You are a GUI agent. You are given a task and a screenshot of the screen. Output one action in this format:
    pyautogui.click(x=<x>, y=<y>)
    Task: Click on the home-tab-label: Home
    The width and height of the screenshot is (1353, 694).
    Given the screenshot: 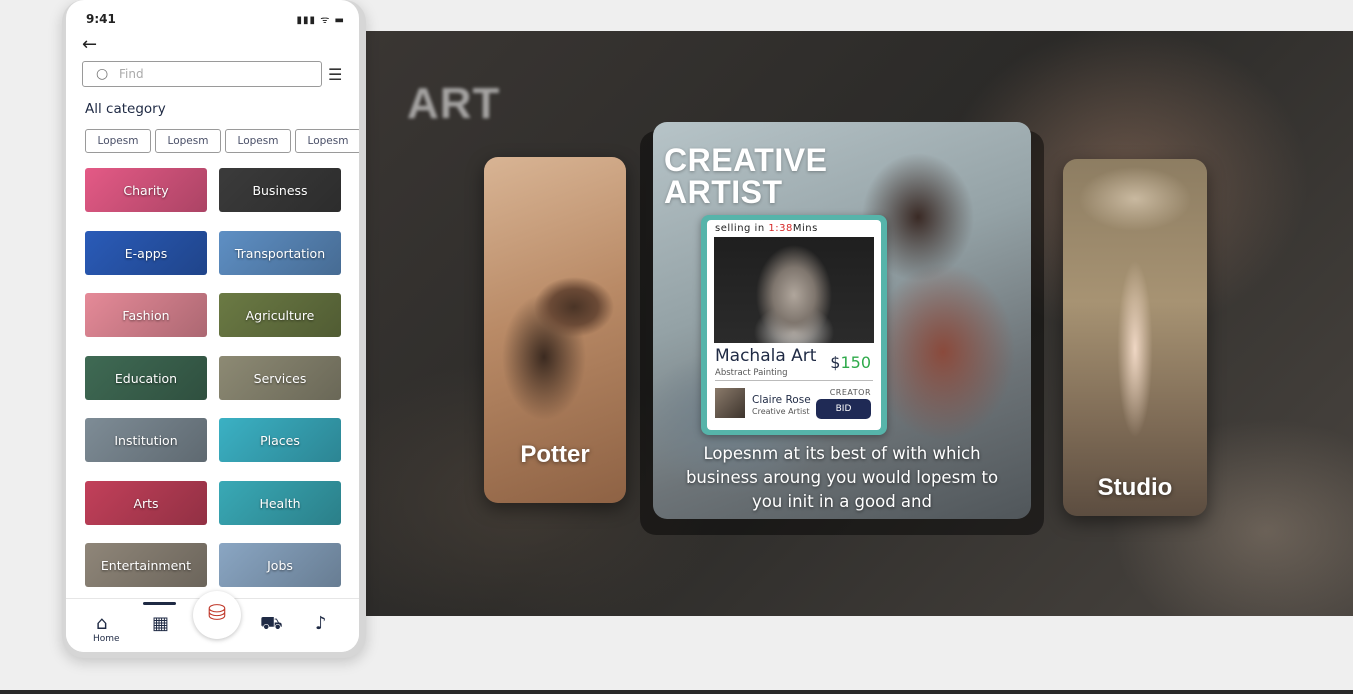 What is the action you would take?
    pyautogui.click(x=106, y=639)
    